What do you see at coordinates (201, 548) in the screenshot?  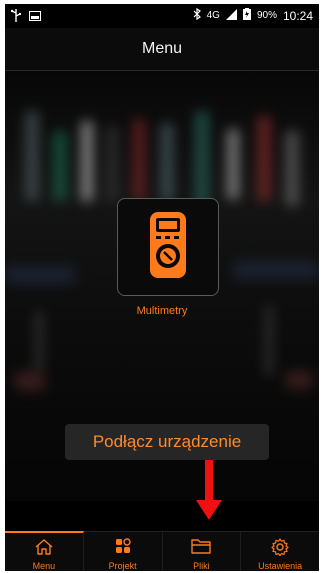 I see `folder-icon` at bounding box center [201, 548].